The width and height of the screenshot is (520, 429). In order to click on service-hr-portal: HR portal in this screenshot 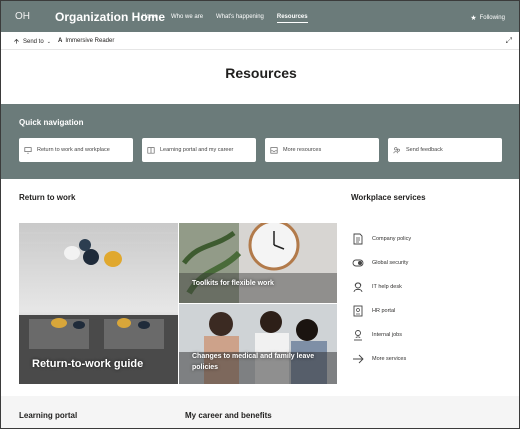, I will do `click(431, 311)`.